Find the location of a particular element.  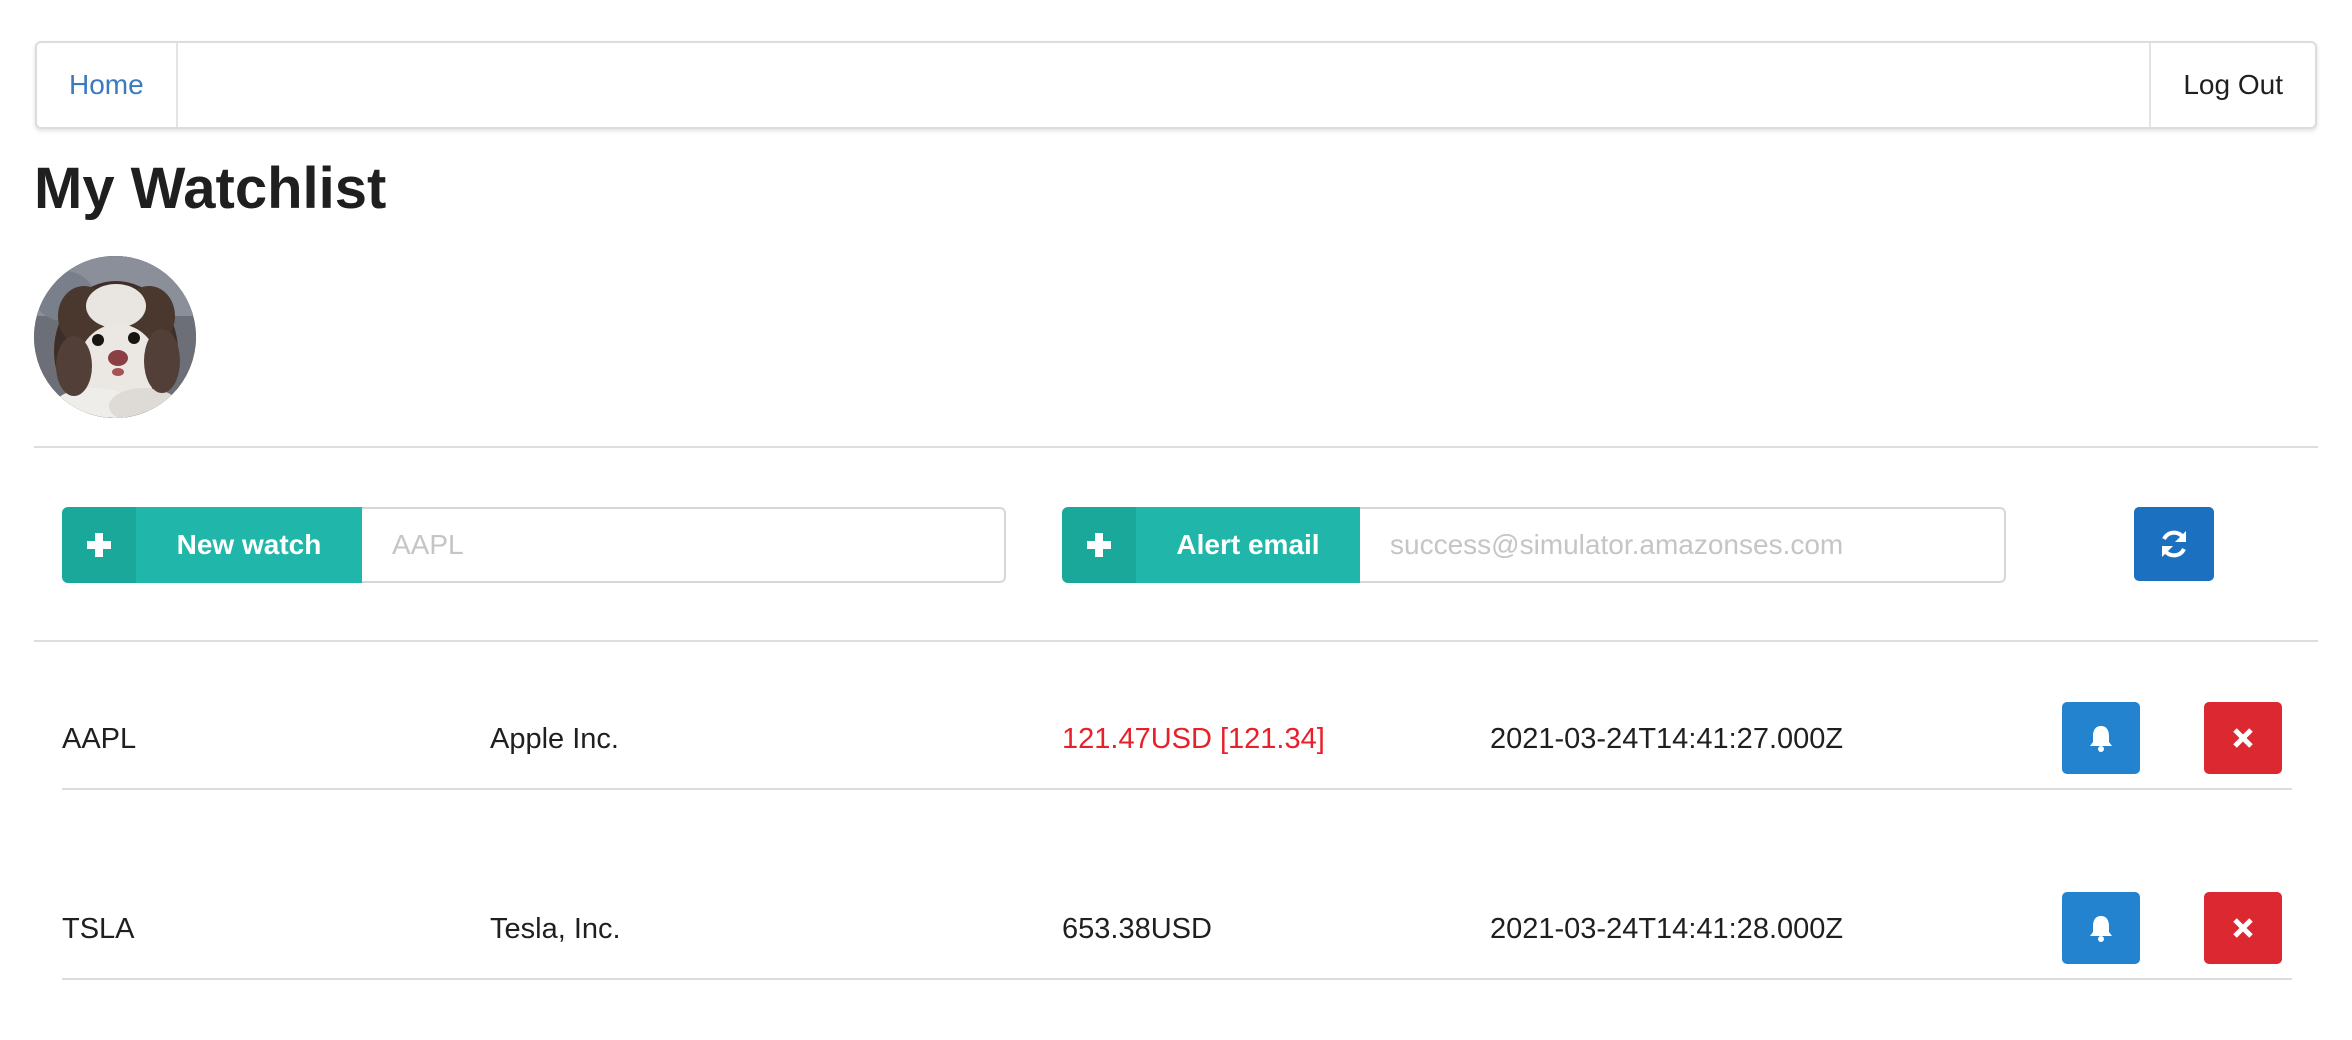

page-title: My Watchlist is located at coordinates (210, 188).